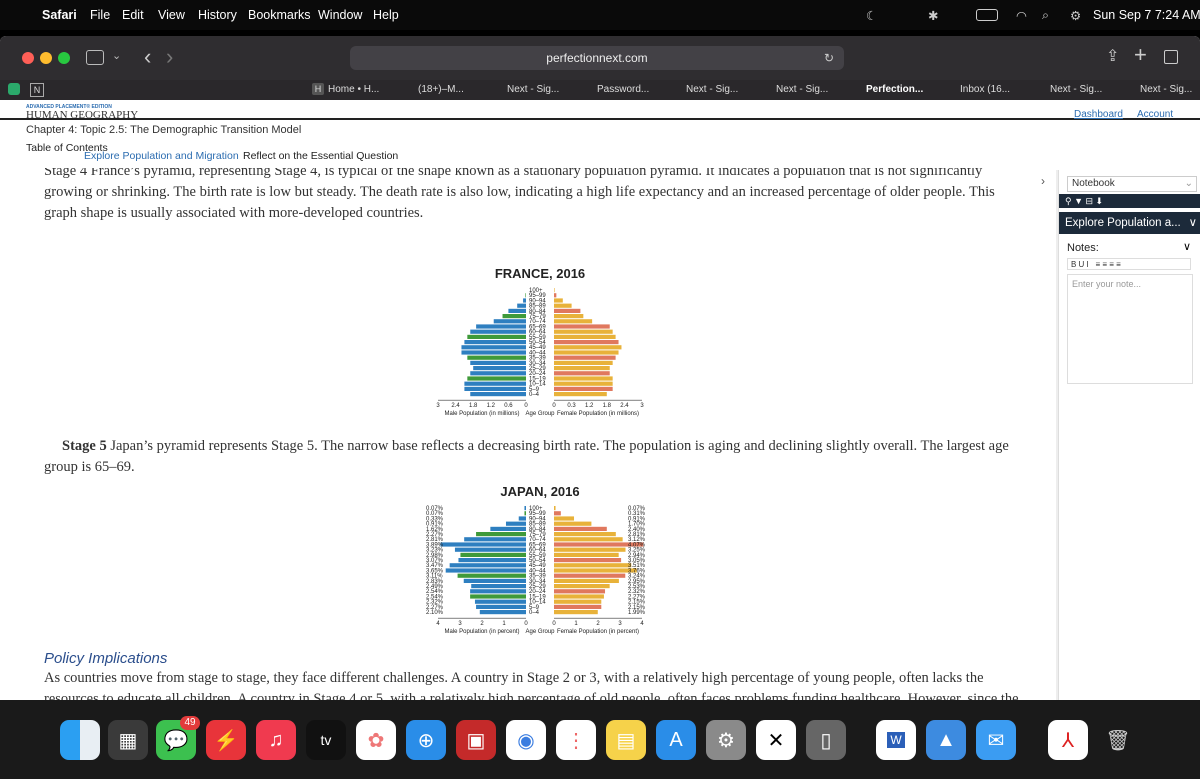 The height and width of the screenshot is (779, 1200). I want to click on chevron-down-icon: ⌄, so click(116, 55).